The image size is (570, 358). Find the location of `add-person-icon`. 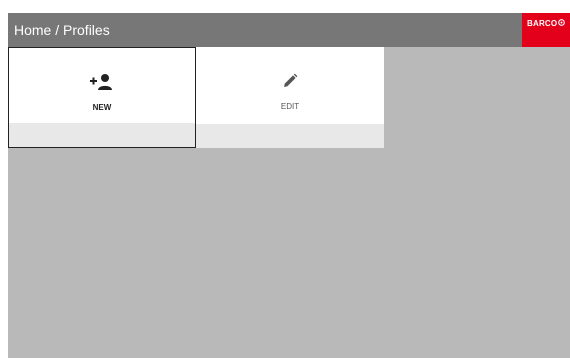

add-person-icon is located at coordinates (101, 82).